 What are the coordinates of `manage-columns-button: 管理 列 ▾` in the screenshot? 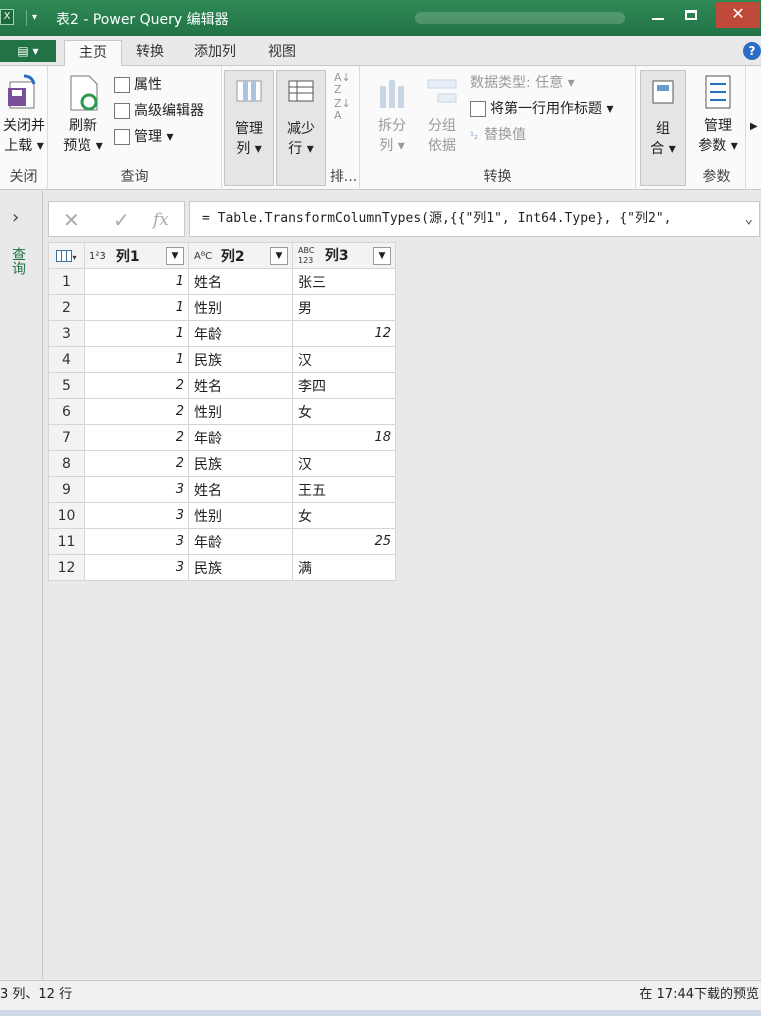 It's located at (249, 128).